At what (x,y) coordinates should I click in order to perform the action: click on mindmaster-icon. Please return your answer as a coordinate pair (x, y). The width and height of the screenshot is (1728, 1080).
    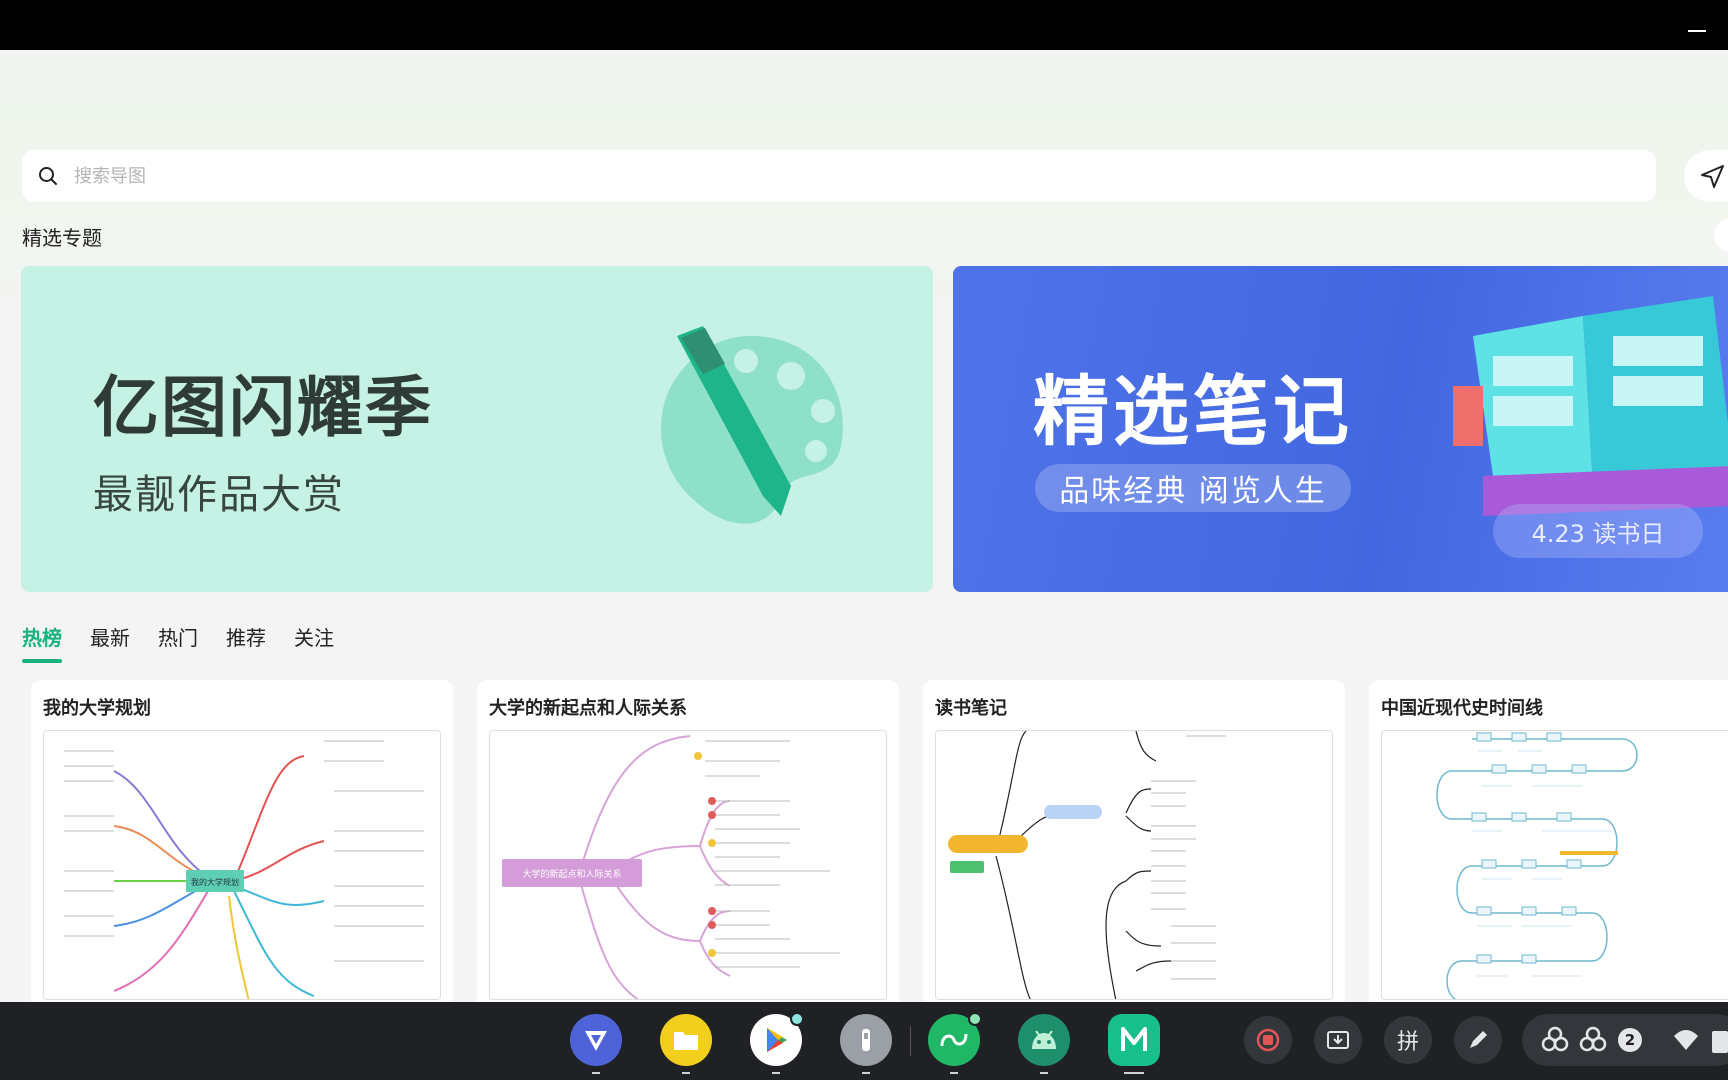
    Looking at the image, I should click on (1134, 1044).